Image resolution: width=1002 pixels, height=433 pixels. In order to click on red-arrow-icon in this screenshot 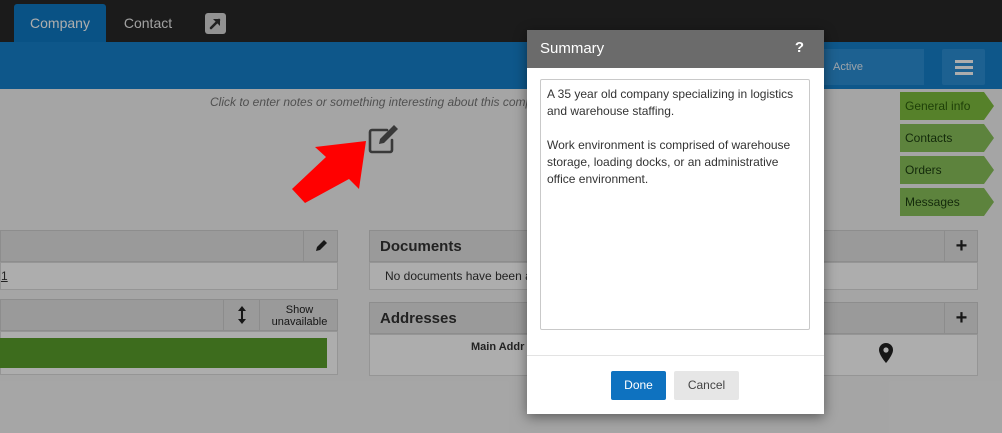, I will do `click(329, 172)`.